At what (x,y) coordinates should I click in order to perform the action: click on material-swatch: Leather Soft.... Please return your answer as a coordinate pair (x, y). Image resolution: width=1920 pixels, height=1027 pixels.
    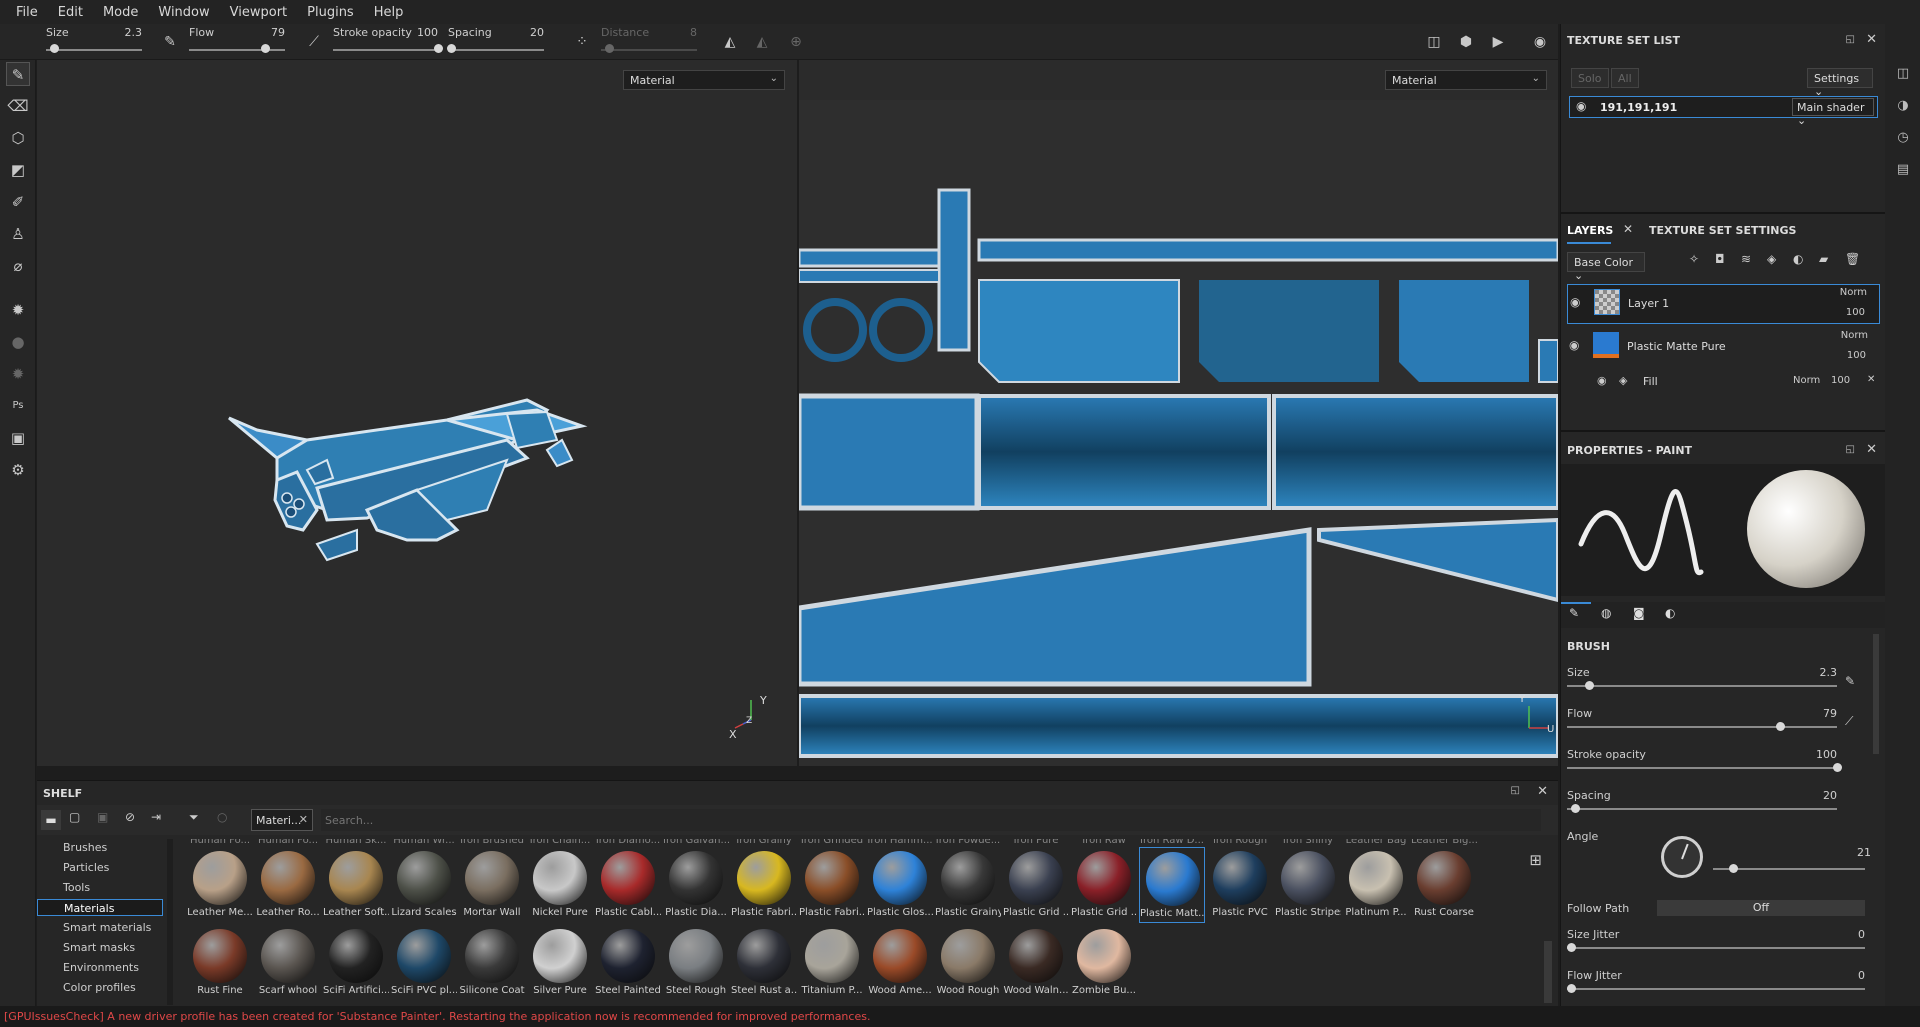
    Looking at the image, I should click on (356, 885).